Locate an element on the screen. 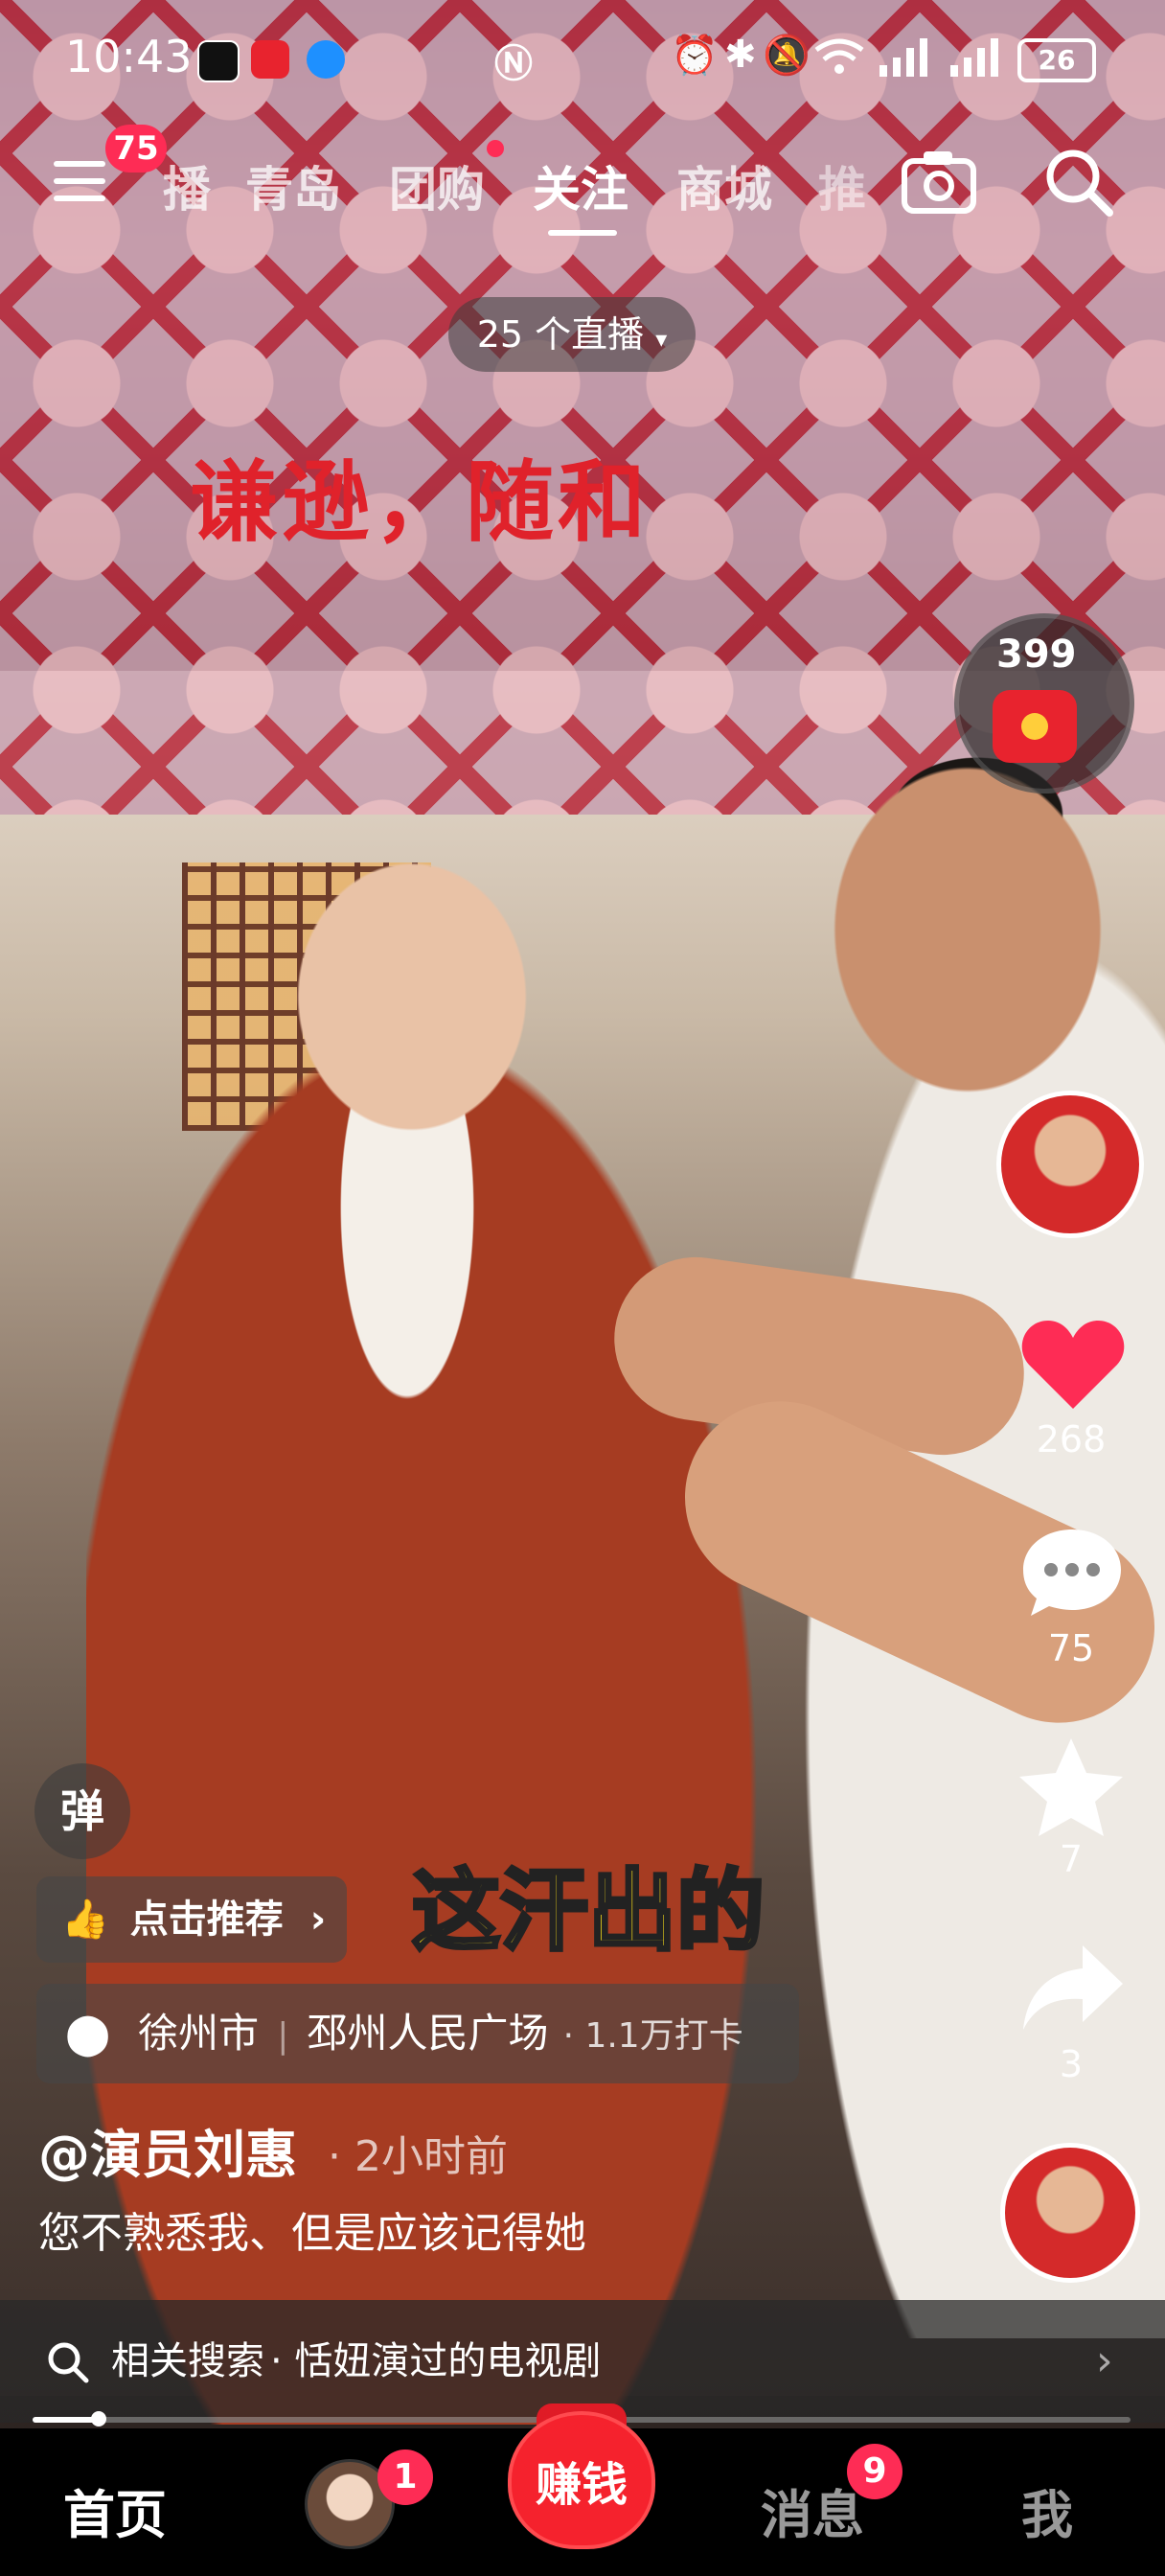  tab-recommend: 推 is located at coordinates (842, 185).